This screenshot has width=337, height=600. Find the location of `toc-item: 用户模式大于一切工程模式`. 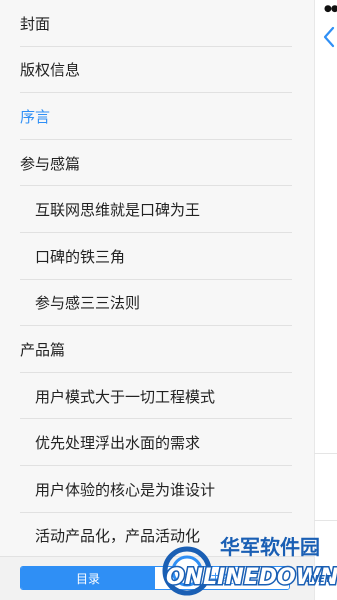

toc-item: 用户模式大于一切工程模式 is located at coordinates (157, 396).